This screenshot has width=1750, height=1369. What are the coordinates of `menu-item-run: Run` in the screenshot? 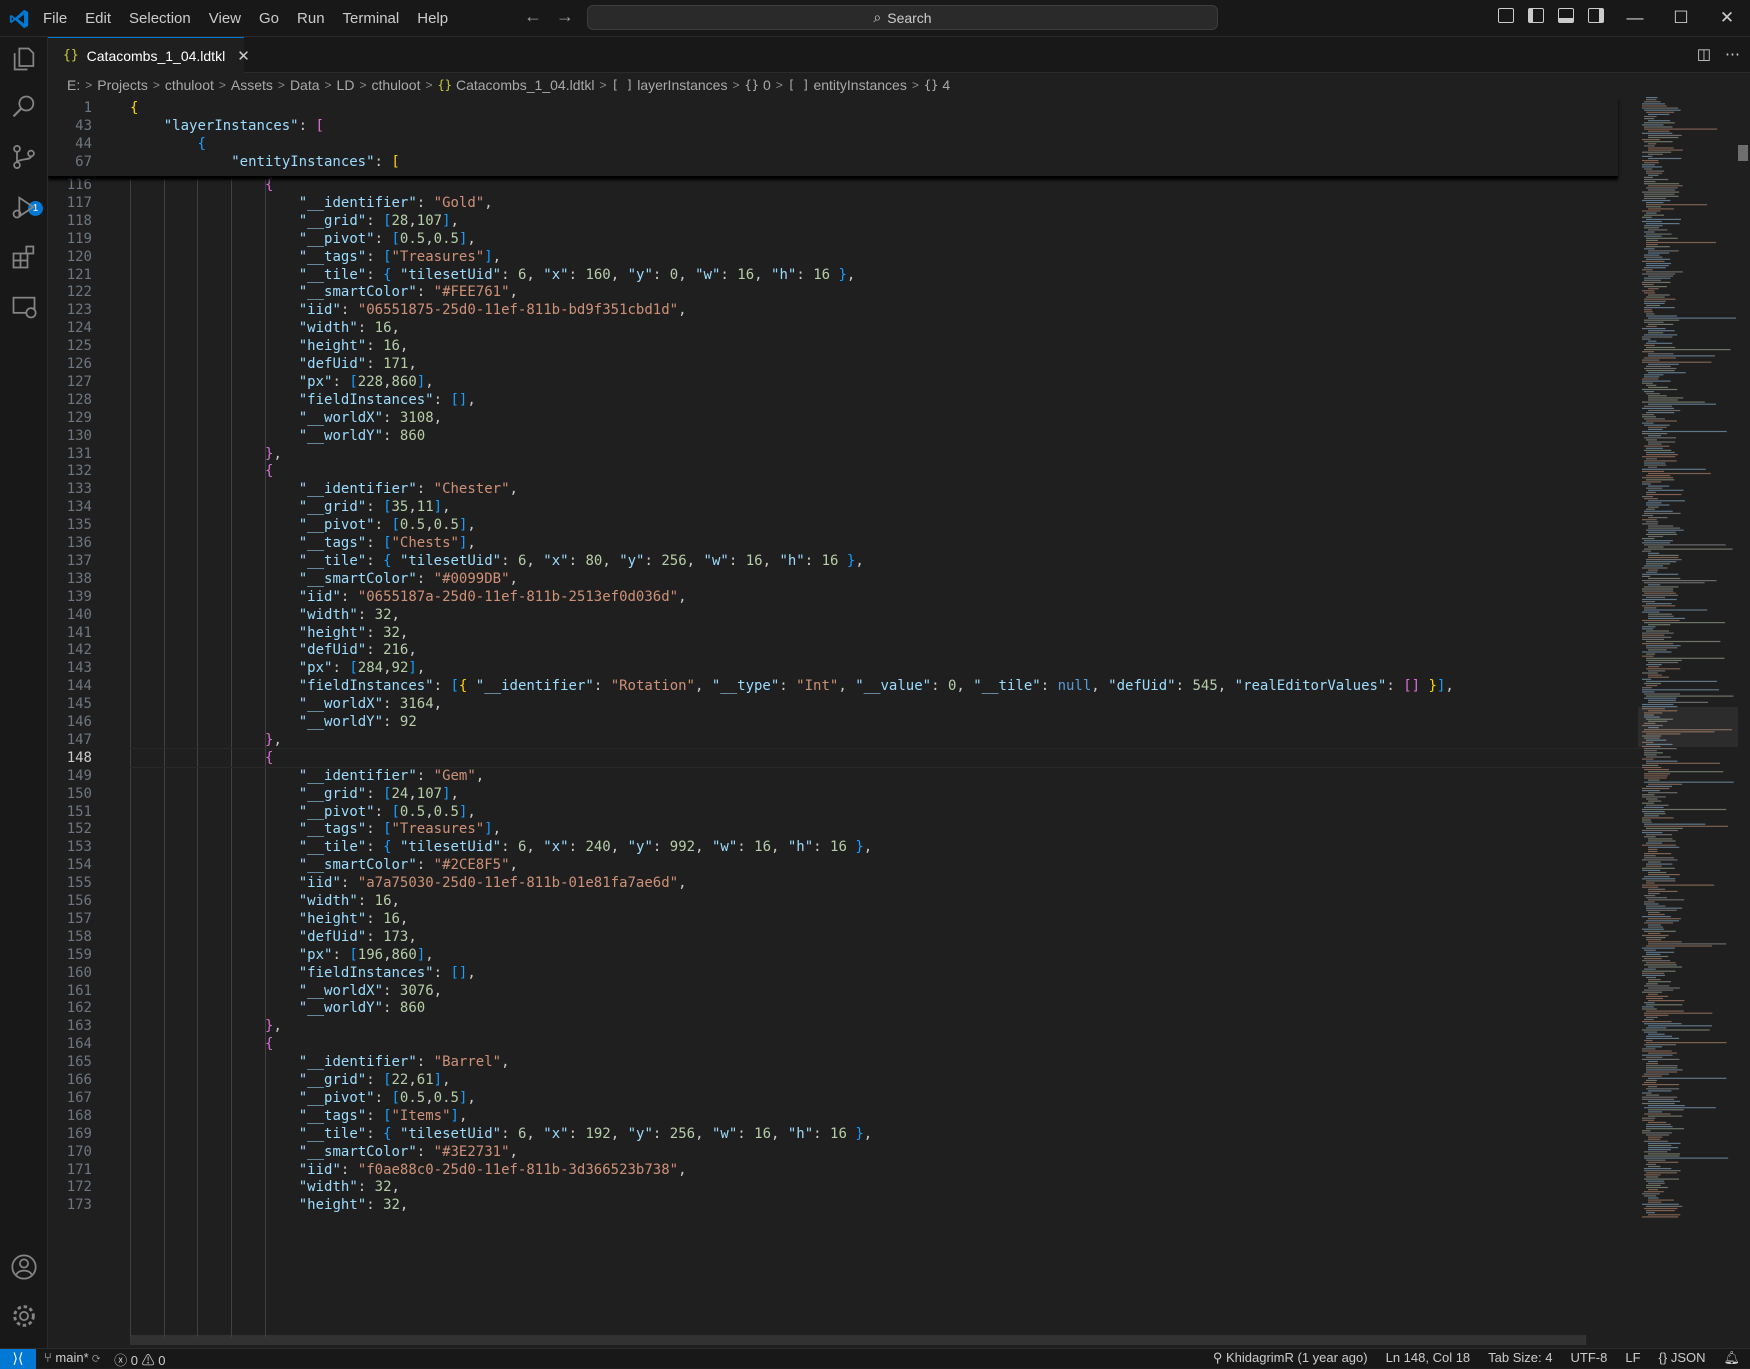 It's located at (311, 18).